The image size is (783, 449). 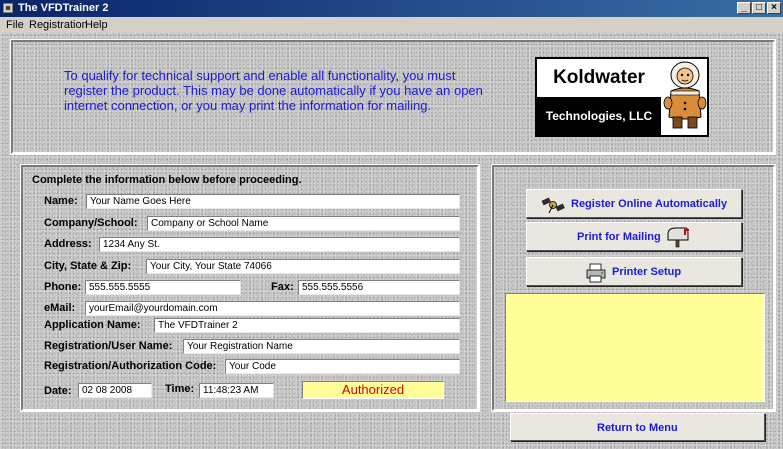 I want to click on email-field: yourEmail@yourdomain.com, so click(x=272, y=308).